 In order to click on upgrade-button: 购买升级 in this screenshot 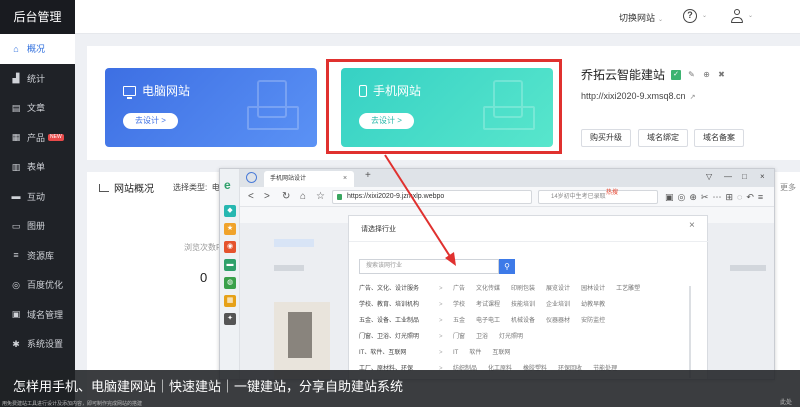, I will do `click(606, 138)`.